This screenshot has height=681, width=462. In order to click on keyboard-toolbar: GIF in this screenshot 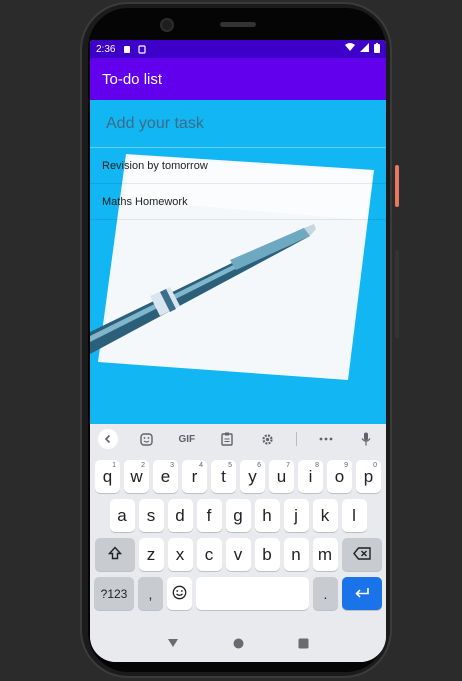, I will do `click(238, 439)`.